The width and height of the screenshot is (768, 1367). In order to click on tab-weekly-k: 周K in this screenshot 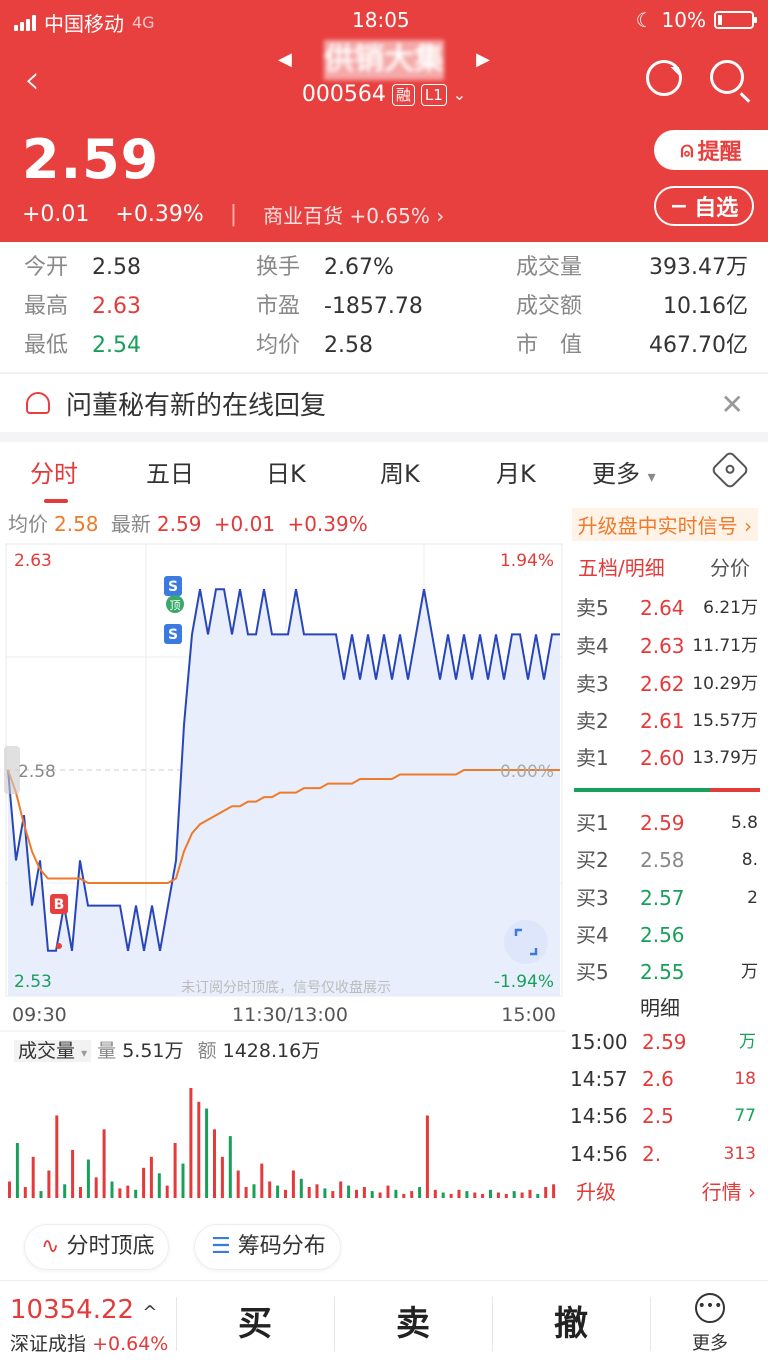, I will do `click(400, 471)`.